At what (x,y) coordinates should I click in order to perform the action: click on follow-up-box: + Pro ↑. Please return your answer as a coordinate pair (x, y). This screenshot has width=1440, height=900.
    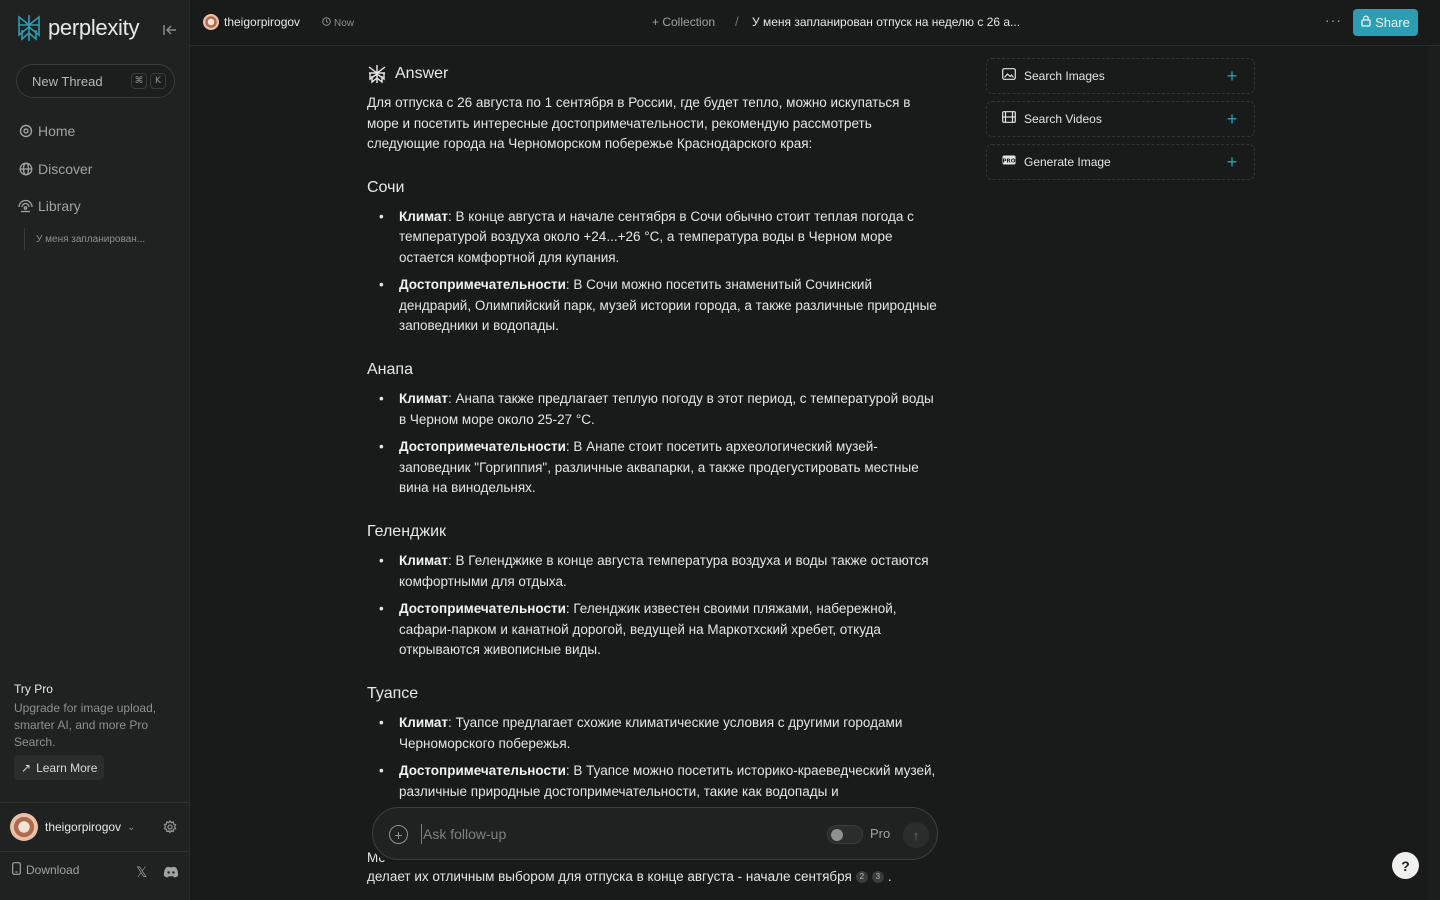
    Looking at the image, I should click on (655, 833).